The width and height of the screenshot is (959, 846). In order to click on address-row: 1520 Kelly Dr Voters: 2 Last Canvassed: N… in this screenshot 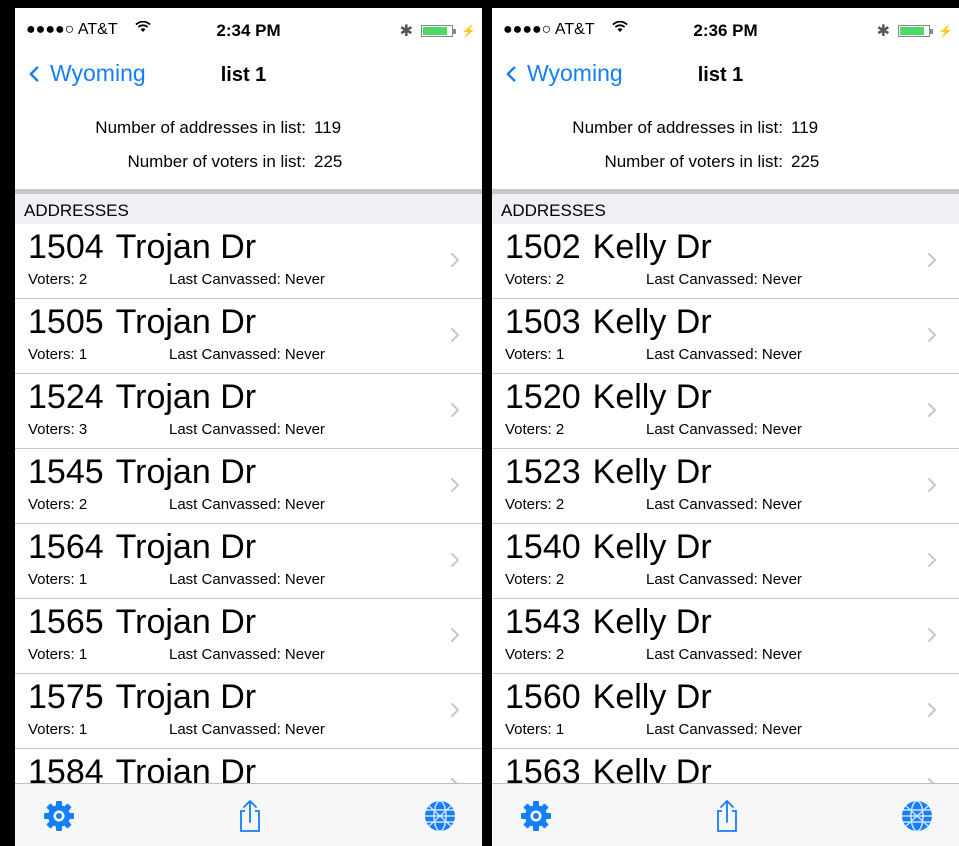, I will do `click(725, 411)`.